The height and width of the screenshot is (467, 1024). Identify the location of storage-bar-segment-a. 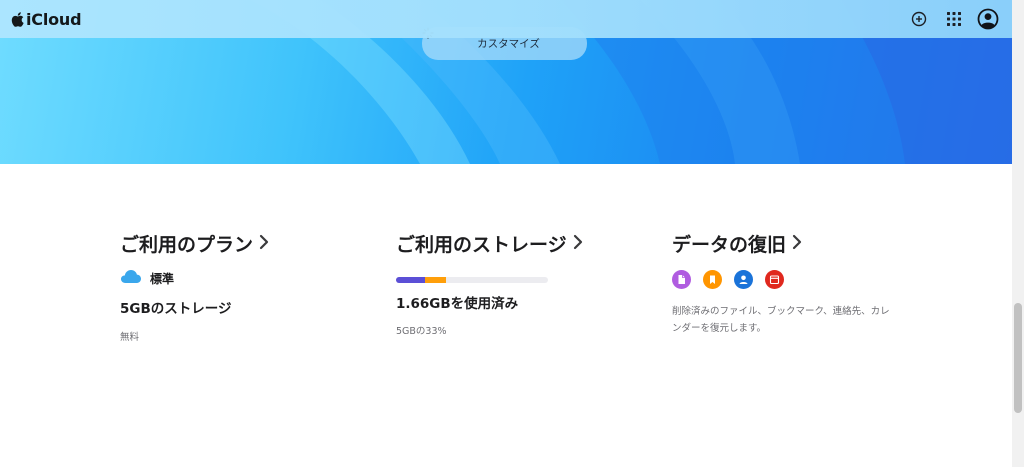
(410, 280).